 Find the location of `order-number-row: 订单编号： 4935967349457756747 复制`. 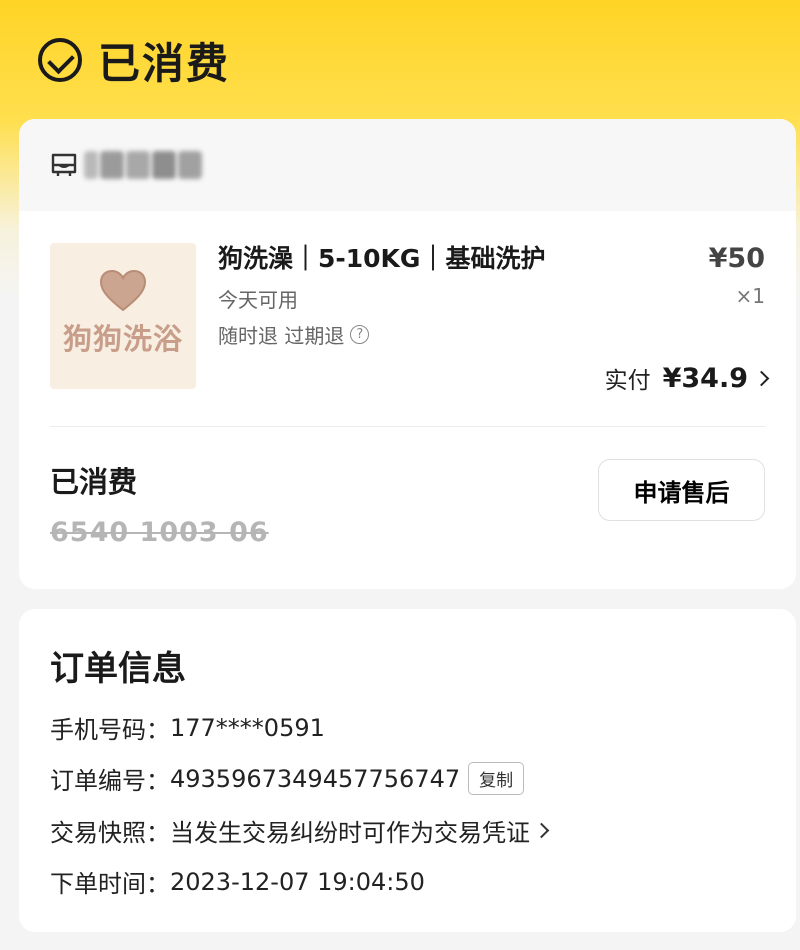

order-number-row: 订单编号： 4935967349457756747 复制 is located at coordinates (287, 778).